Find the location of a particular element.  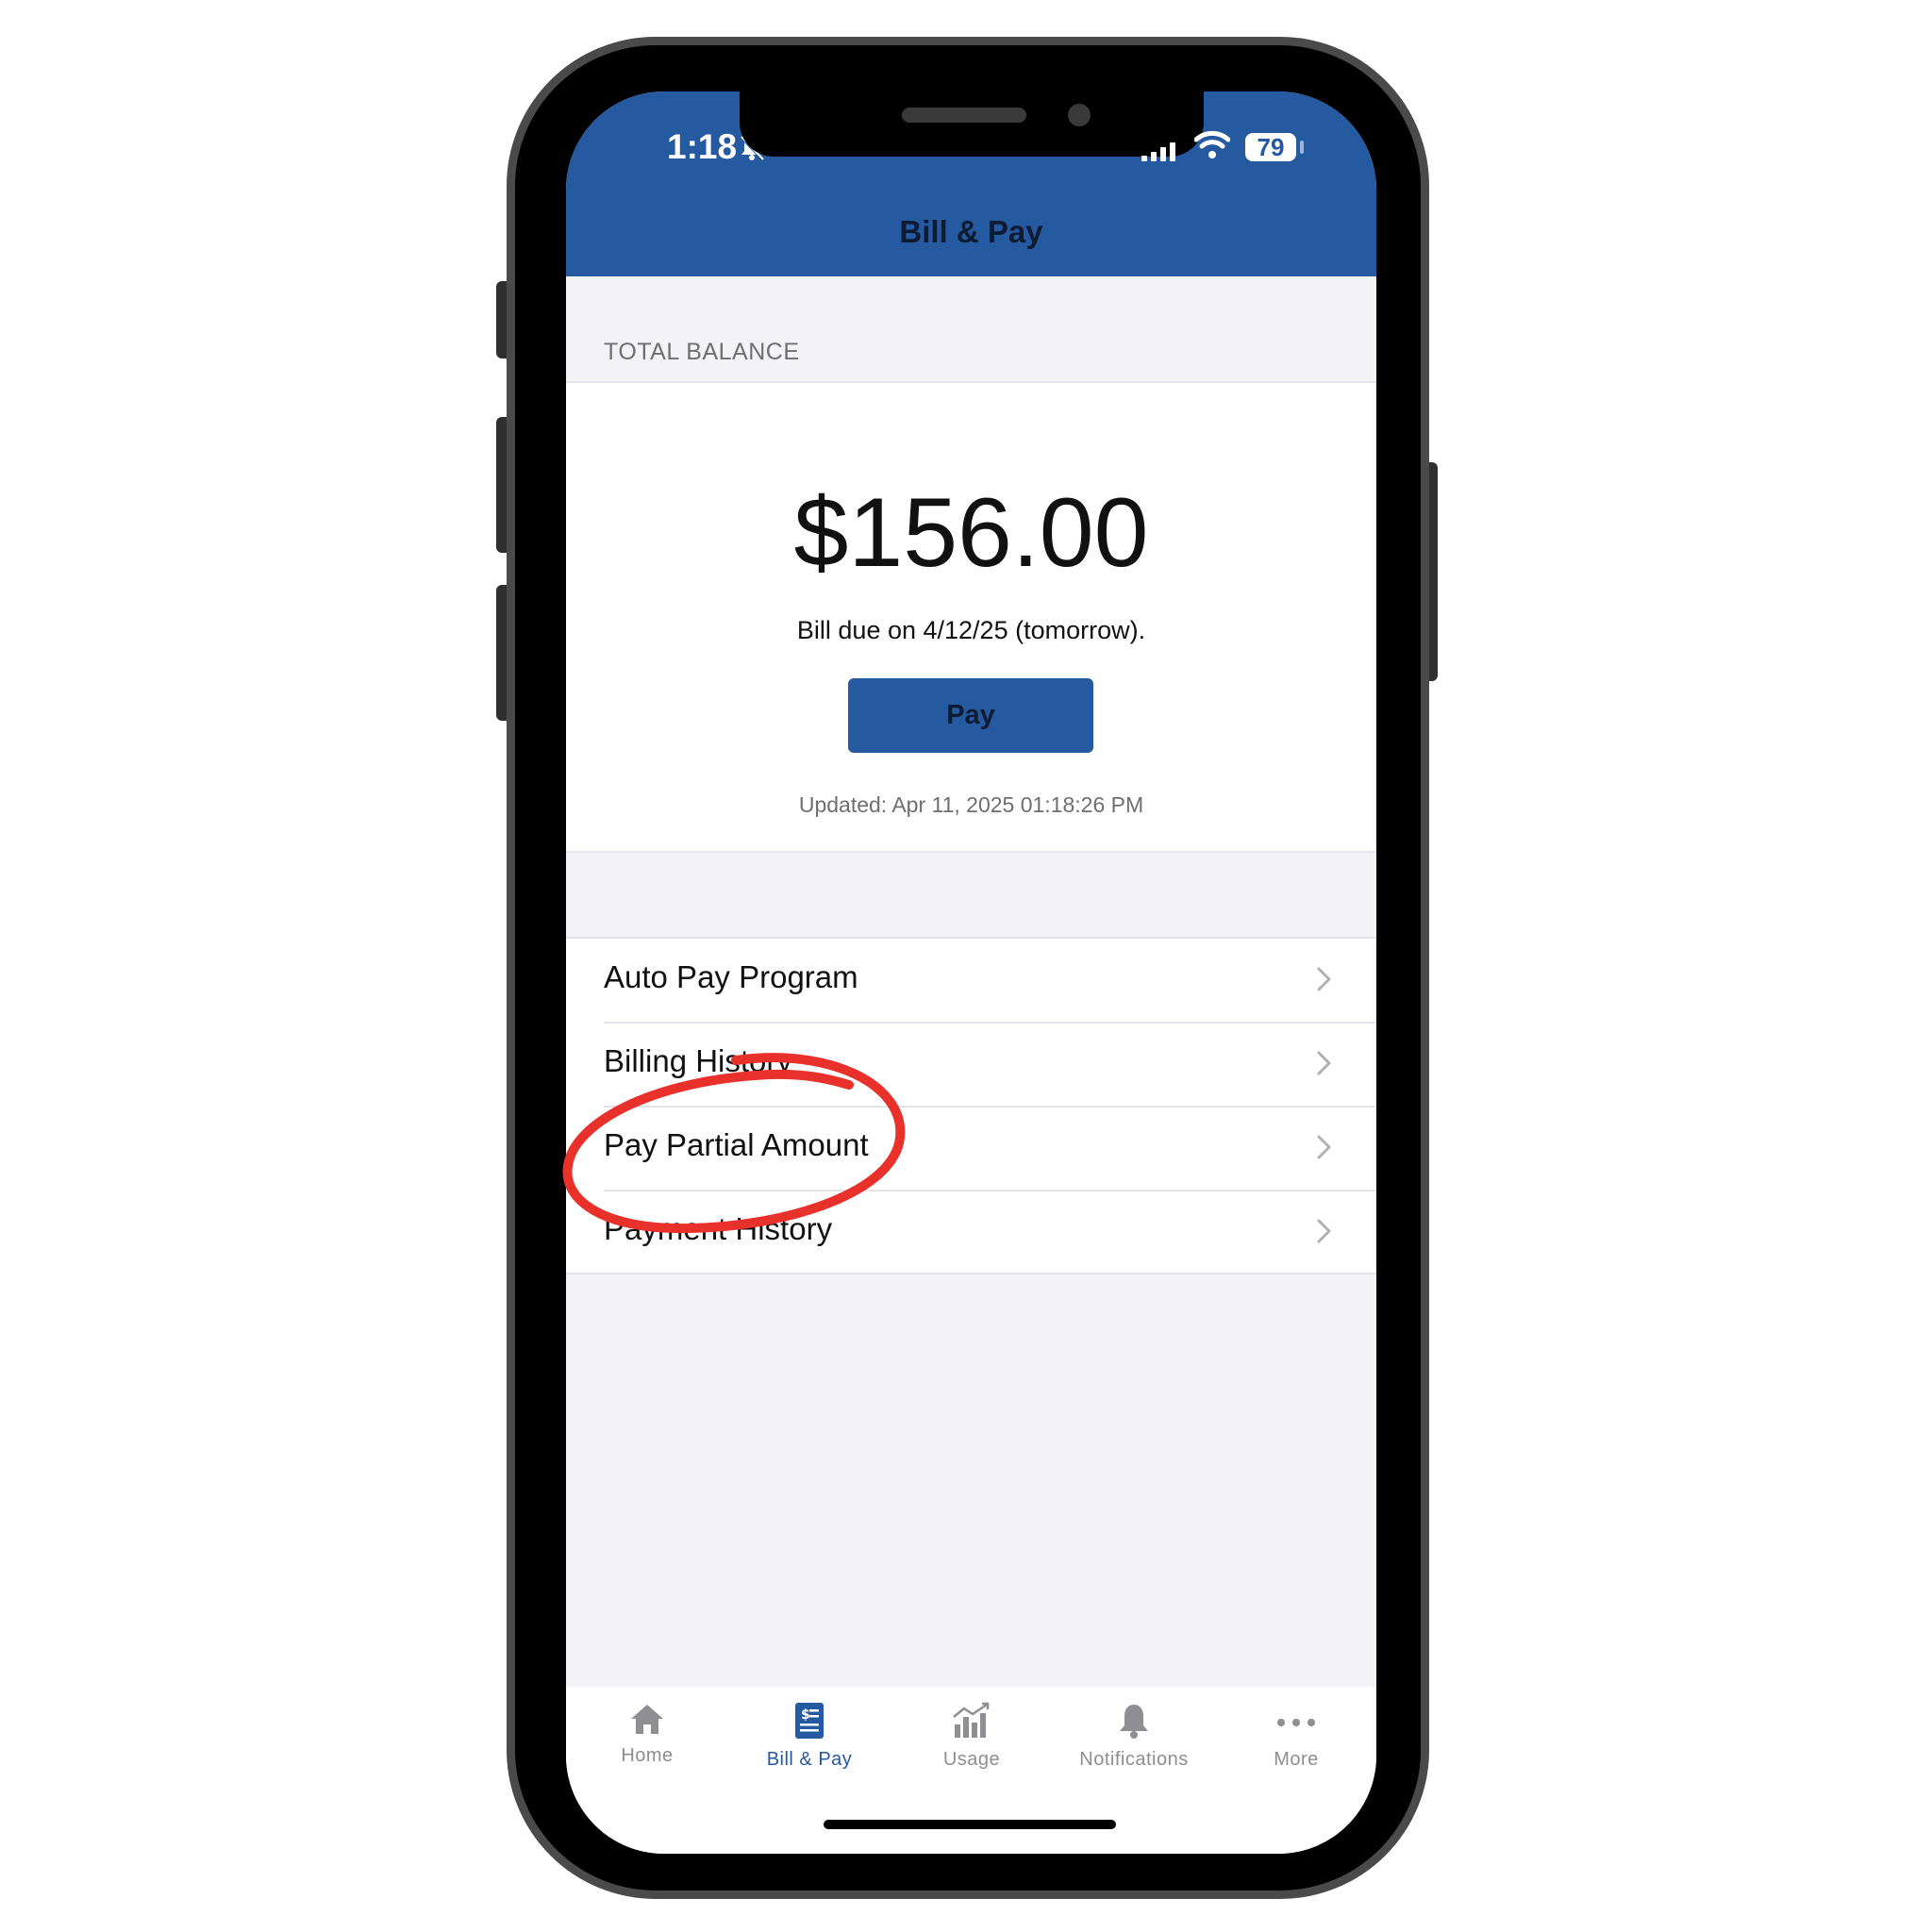

balance-amount: $156.00 is located at coordinates (971, 533).